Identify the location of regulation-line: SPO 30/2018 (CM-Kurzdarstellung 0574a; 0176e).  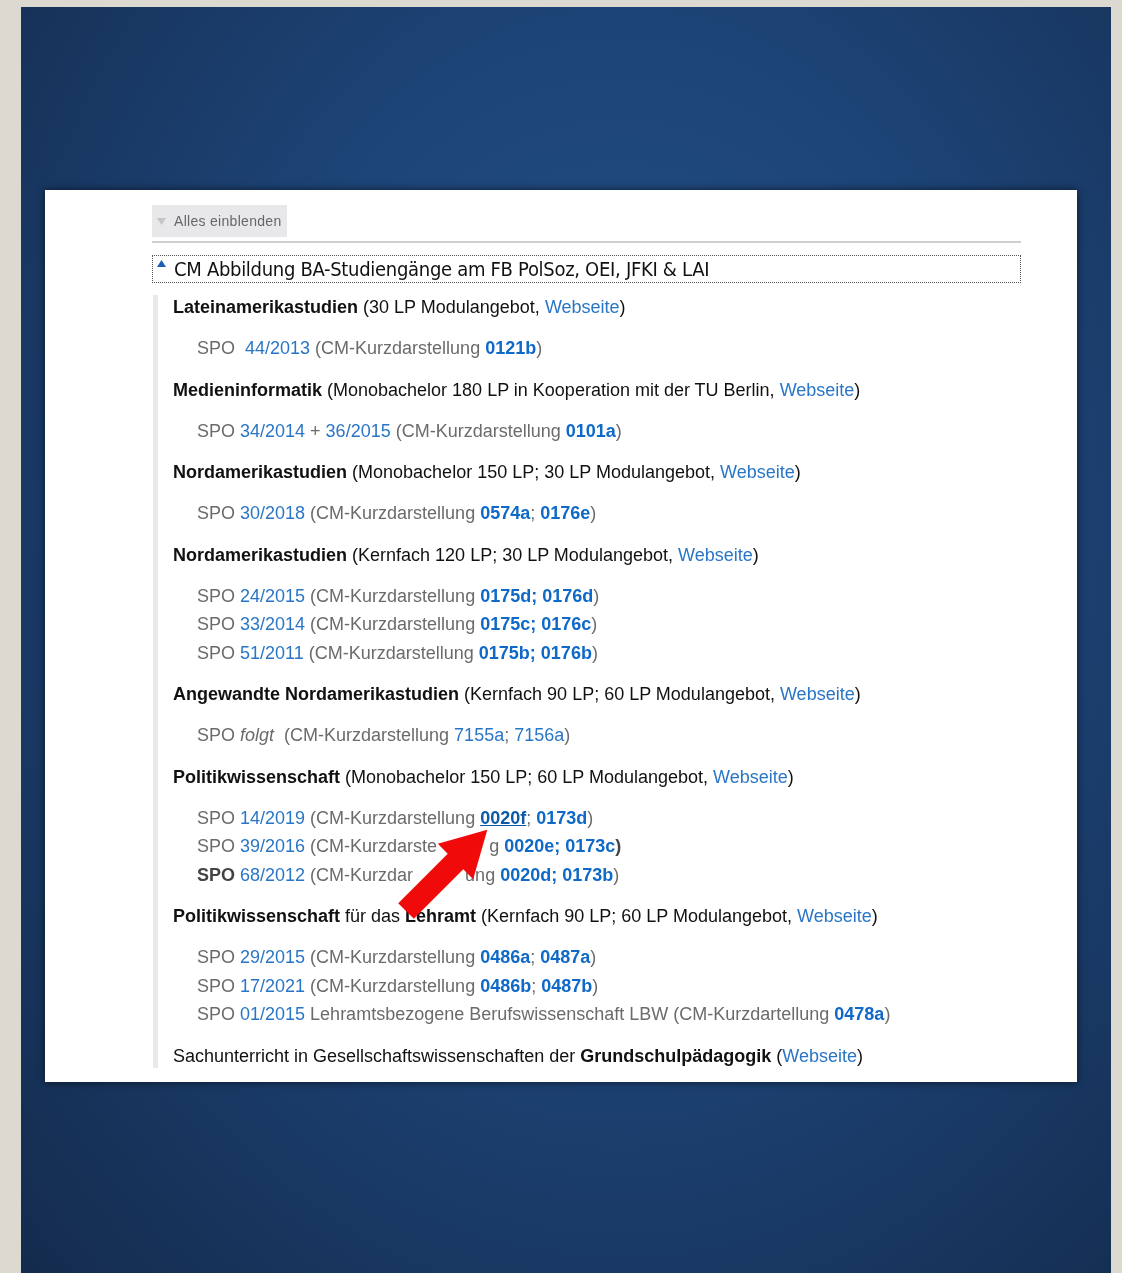
(397, 513).